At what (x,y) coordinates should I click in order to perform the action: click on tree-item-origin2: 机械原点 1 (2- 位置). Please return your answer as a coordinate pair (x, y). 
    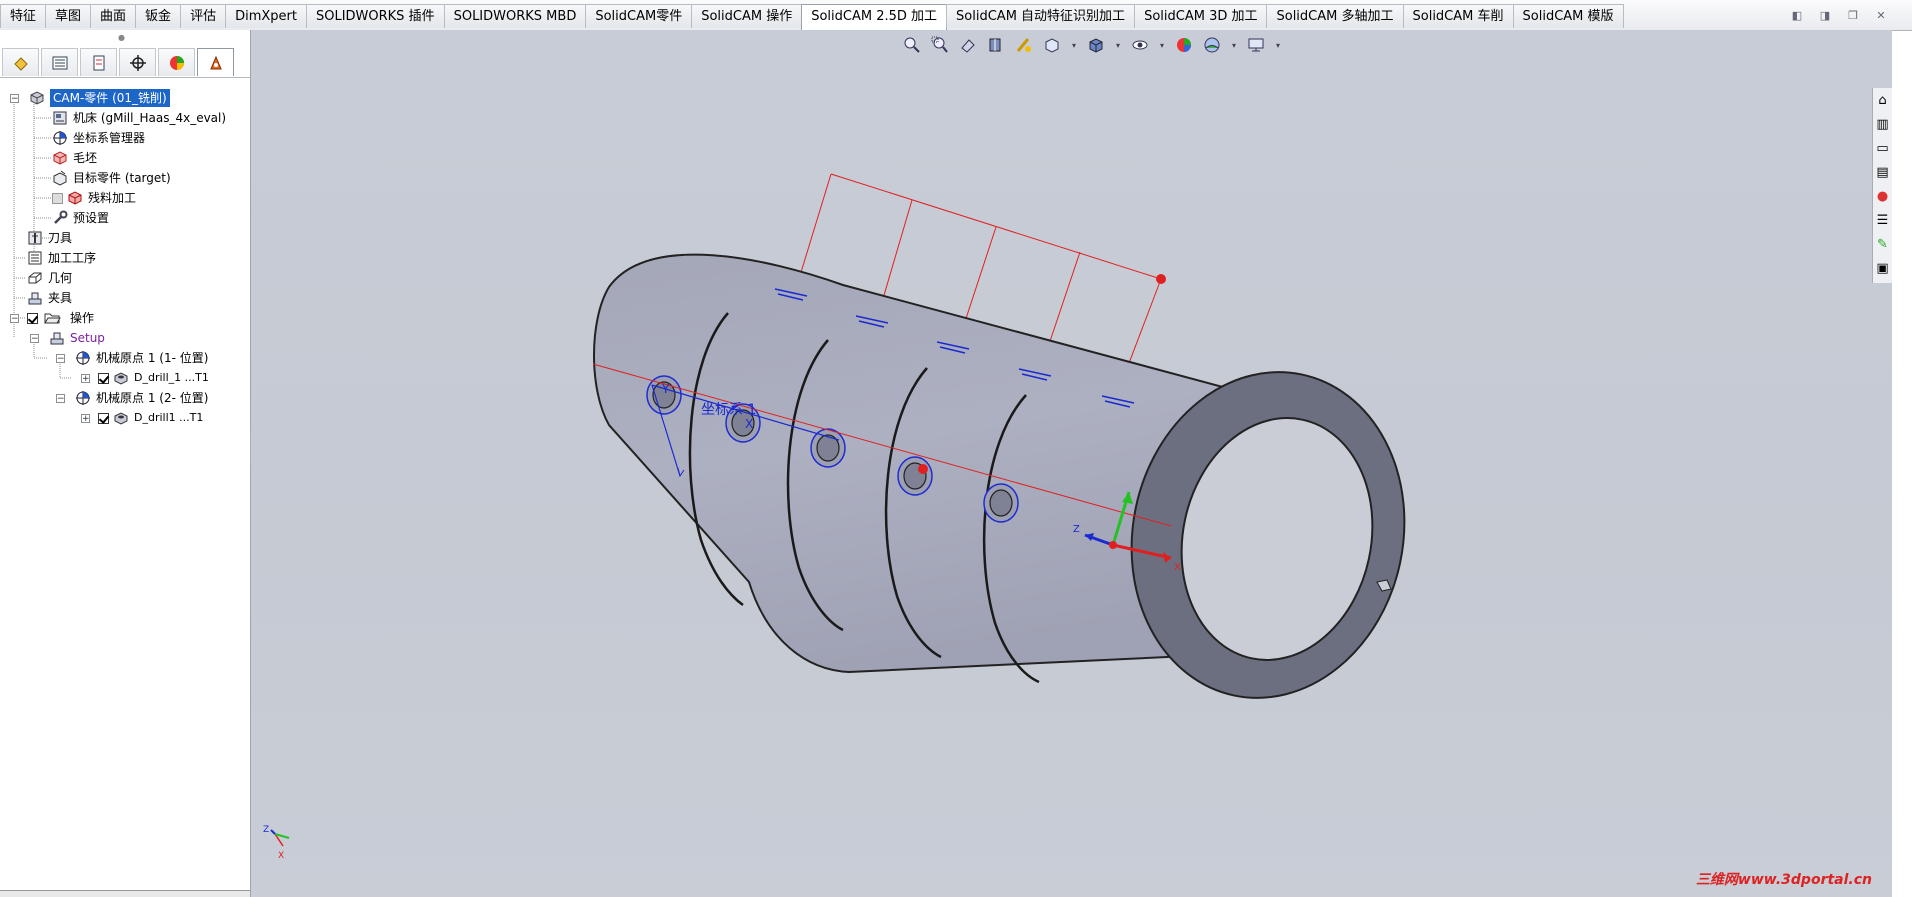
    Looking at the image, I should click on (141, 398).